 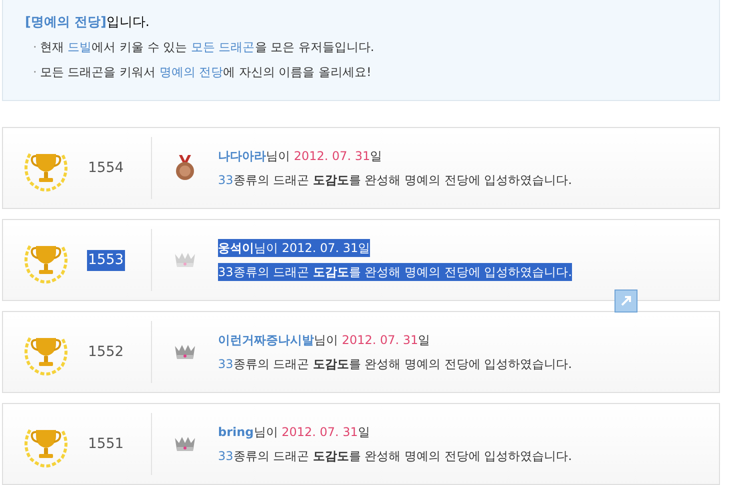 I want to click on rank-number: 1554, so click(x=106, y=168).